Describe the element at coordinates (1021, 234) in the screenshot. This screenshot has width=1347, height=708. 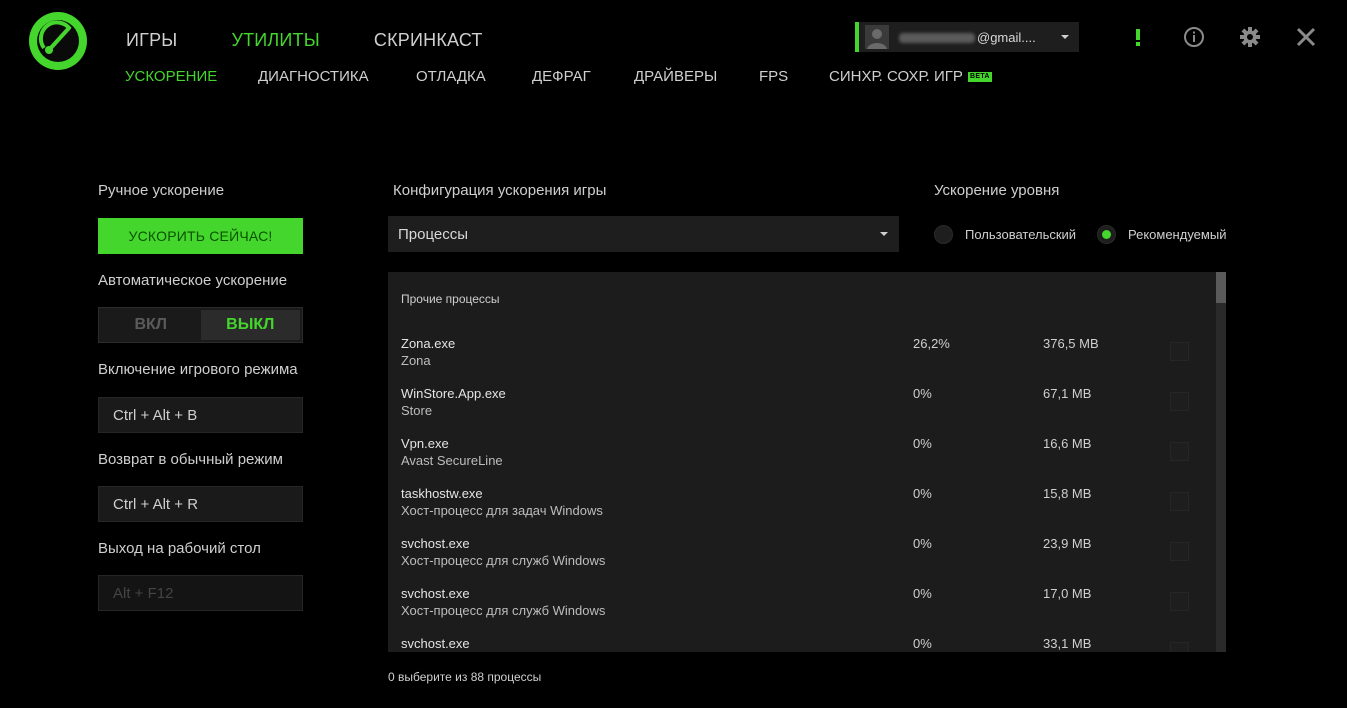
I see `radio-custom-label: Пользовательский` at that location.